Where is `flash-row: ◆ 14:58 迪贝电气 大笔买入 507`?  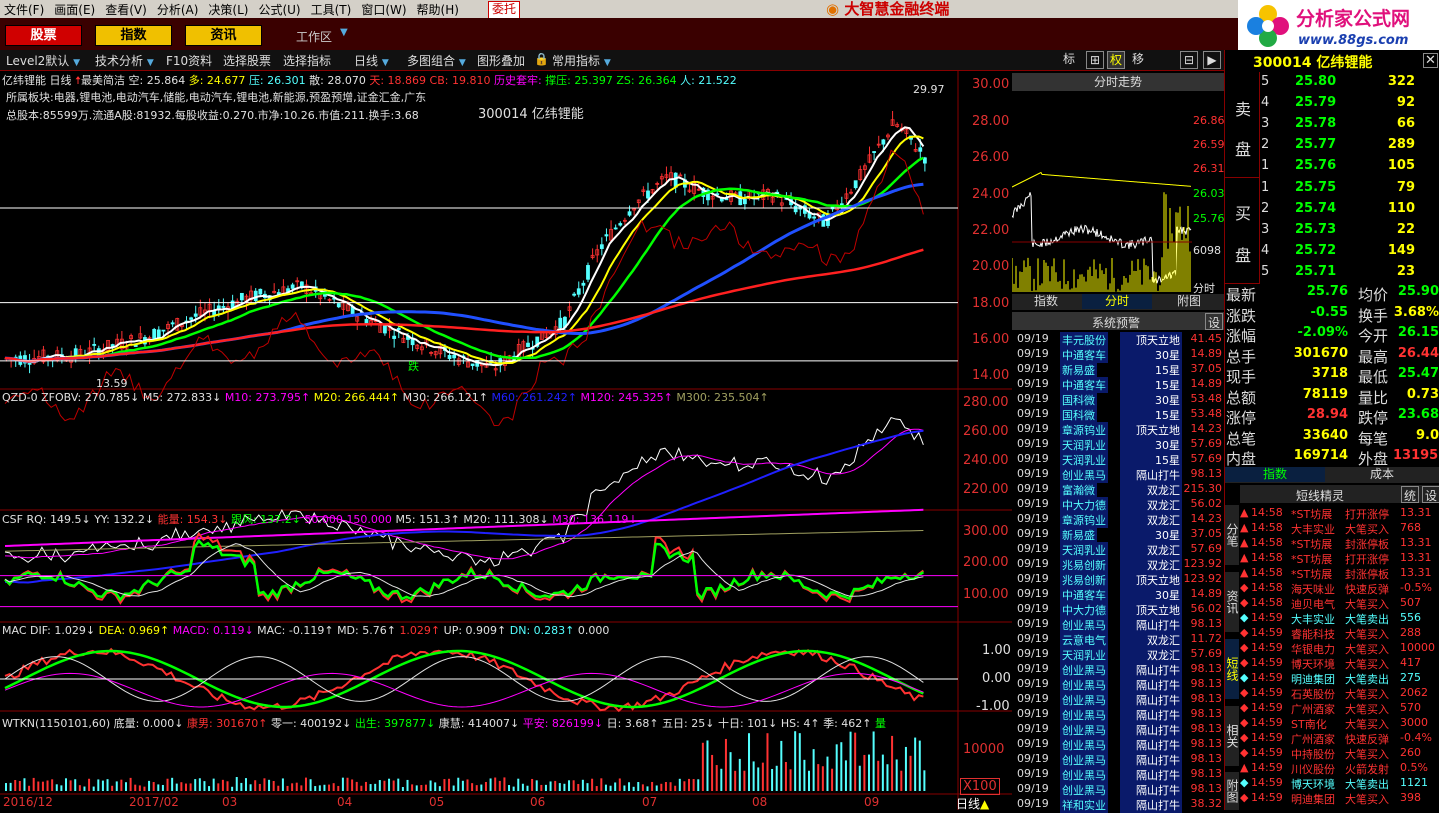 flash-row: ◆ 14:58 迪贝电气 大笔买入 507 is located at coordinates (1339, 603).